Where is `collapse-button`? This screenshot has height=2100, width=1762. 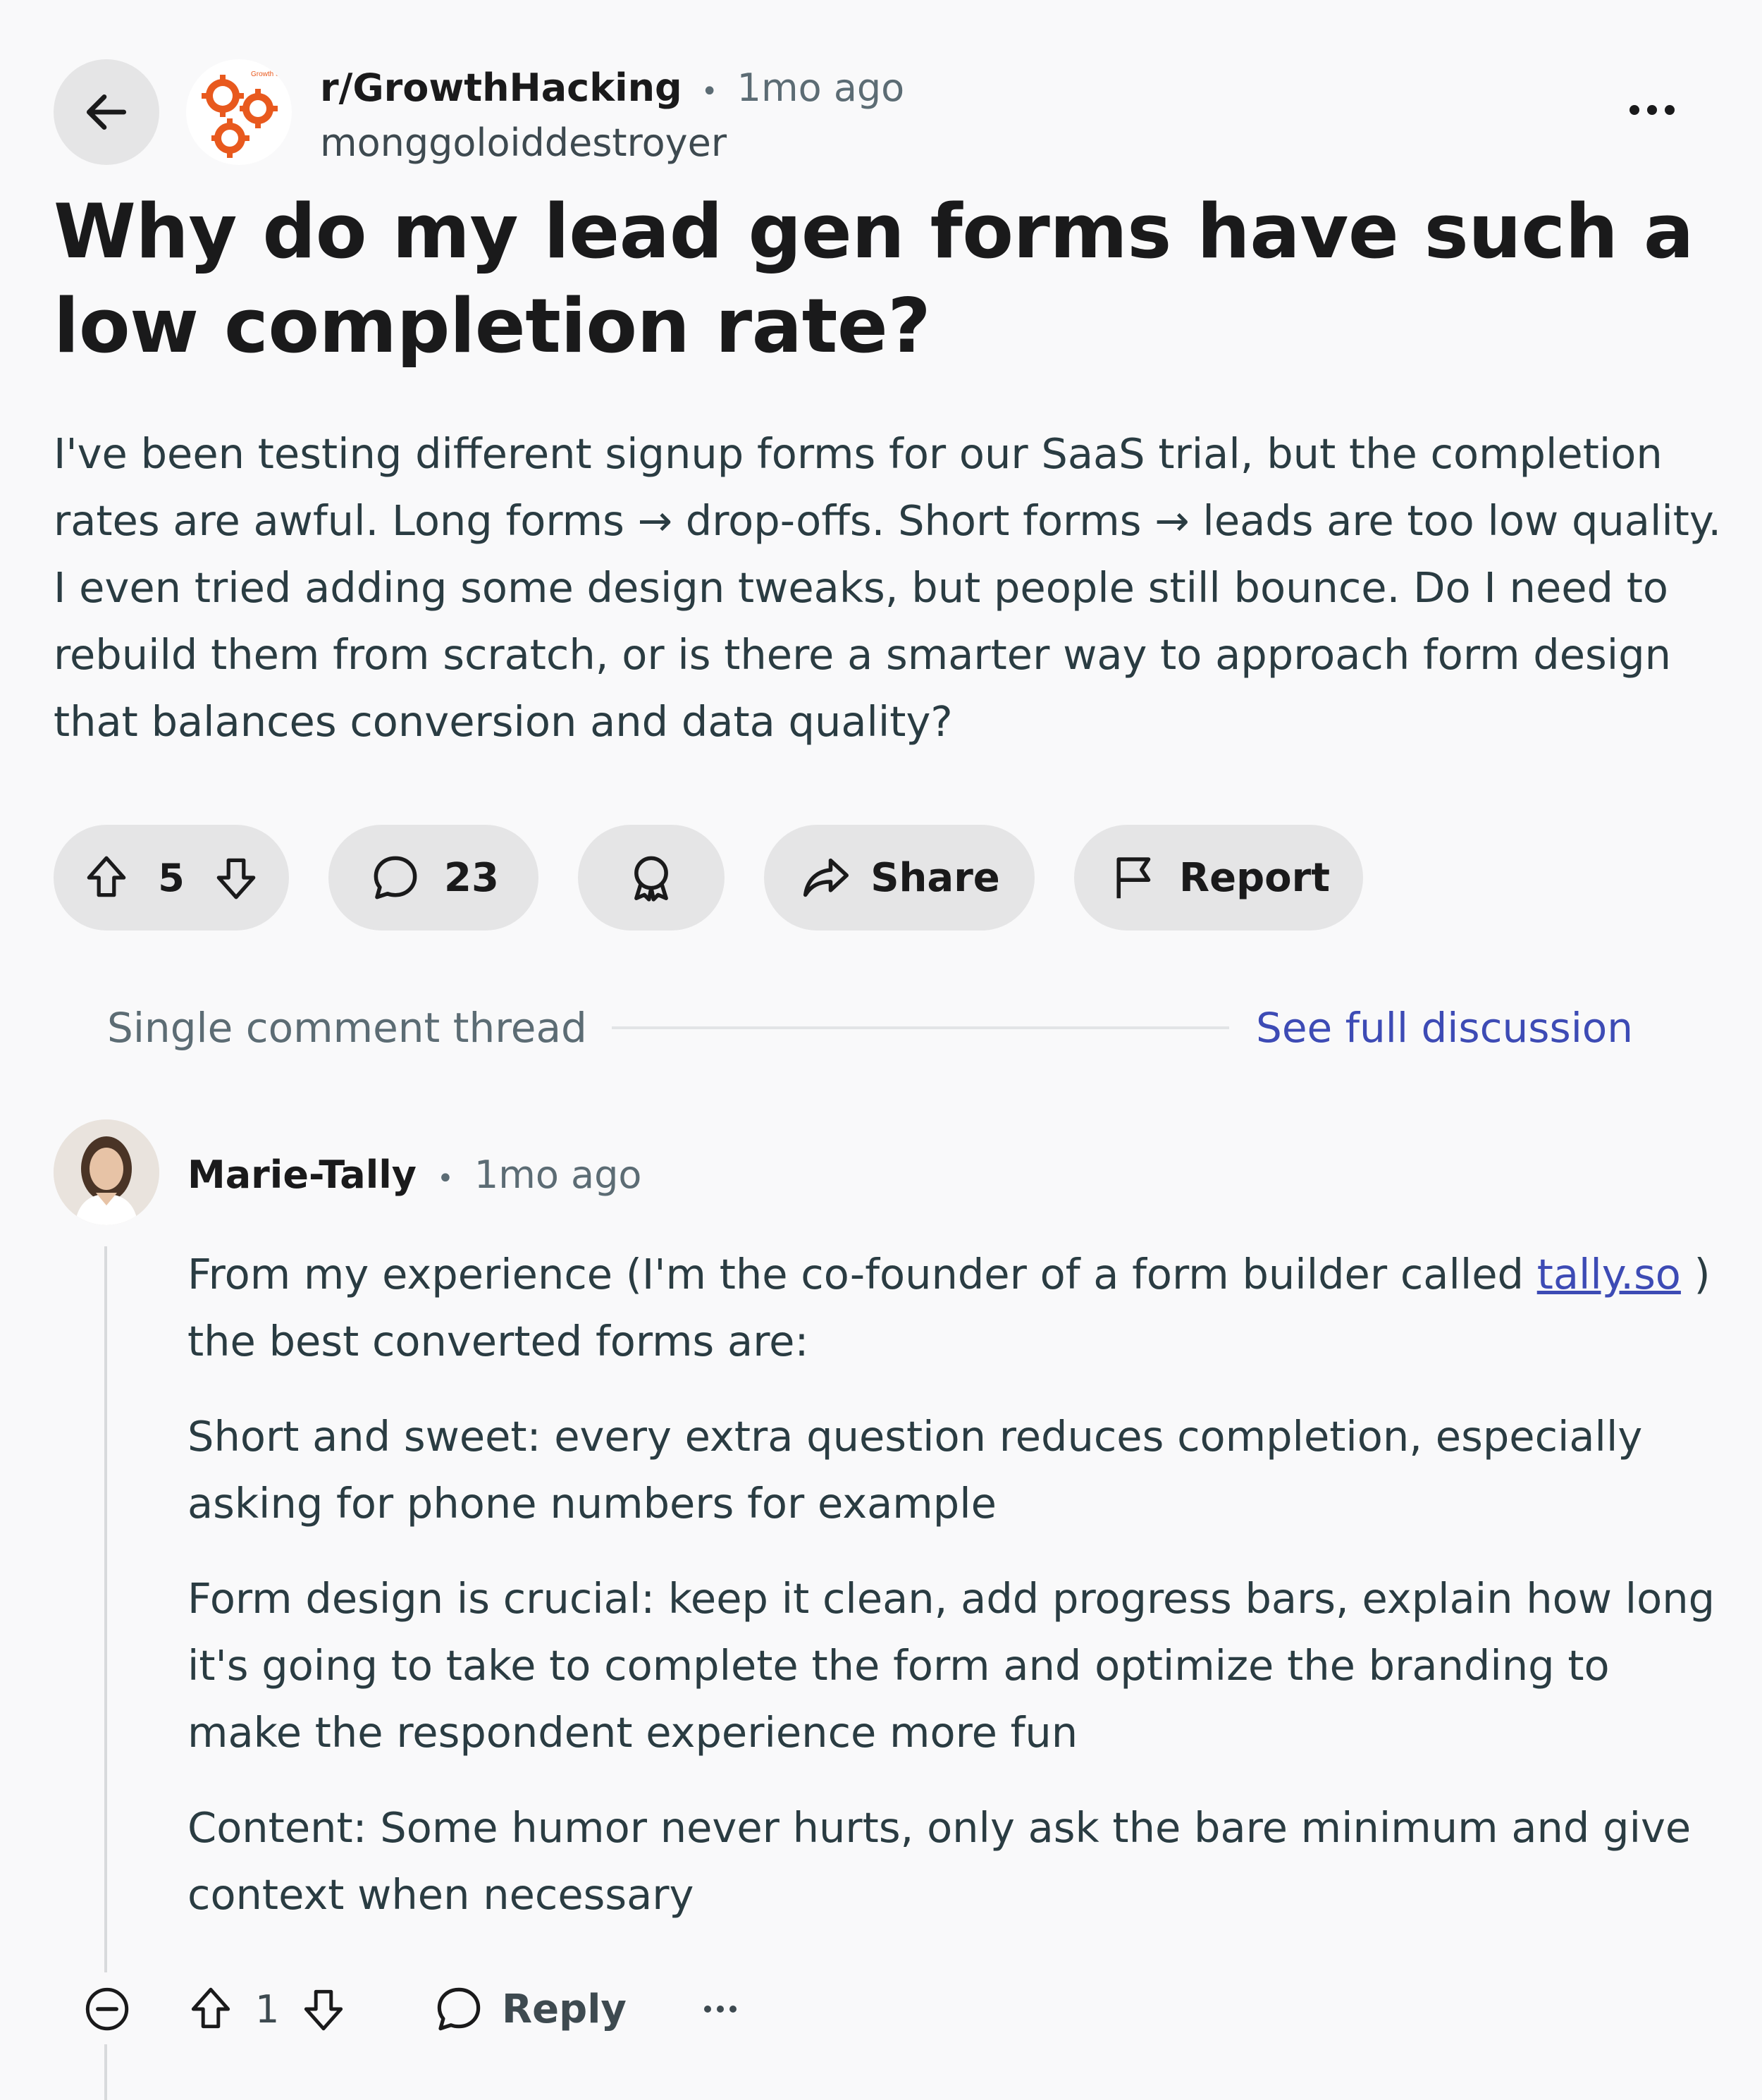
collapse-button is located at coordinates (107, 2009).